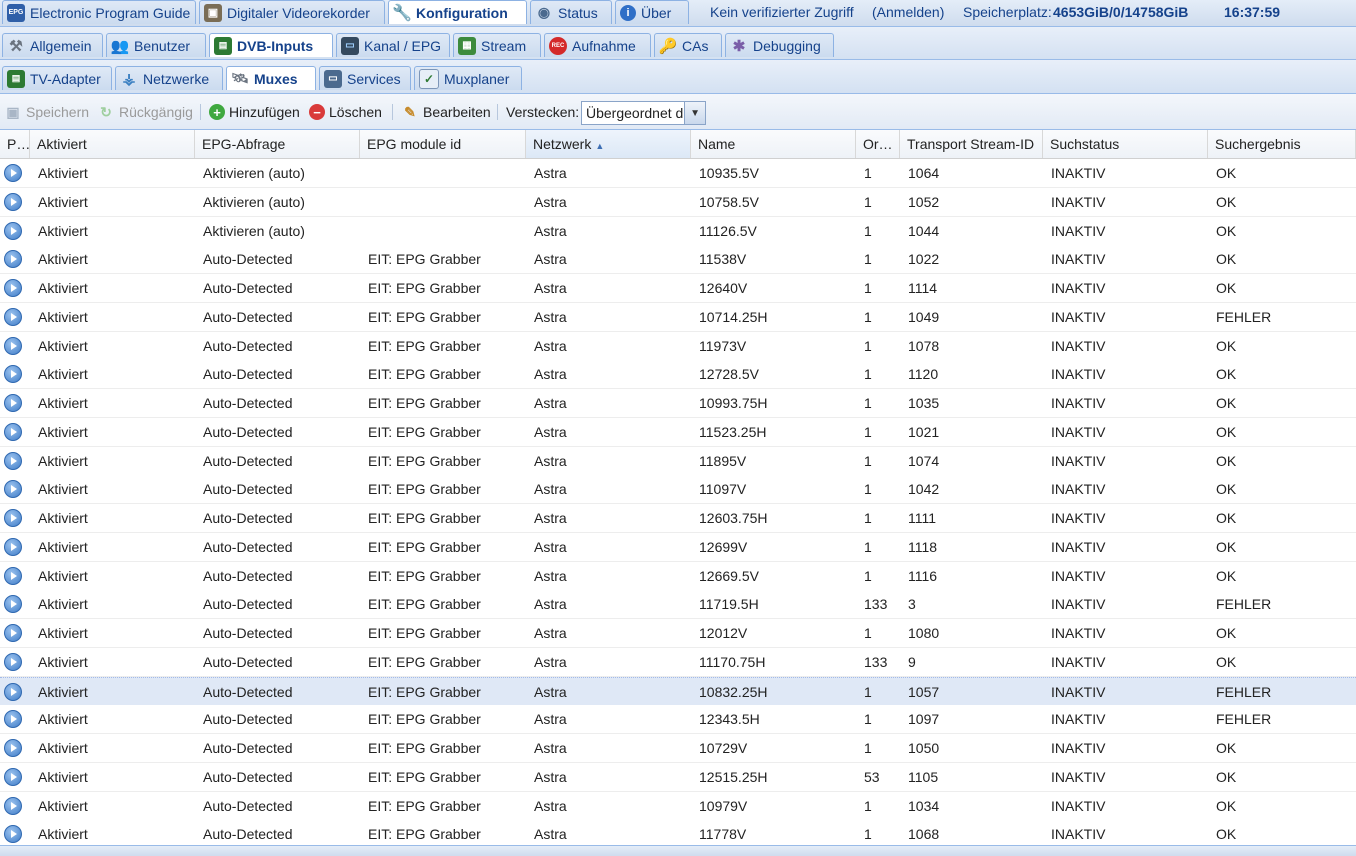  Describe the element at coordinates (773, 144) in the screenshot. I see `header-col-name: Name` at that location.